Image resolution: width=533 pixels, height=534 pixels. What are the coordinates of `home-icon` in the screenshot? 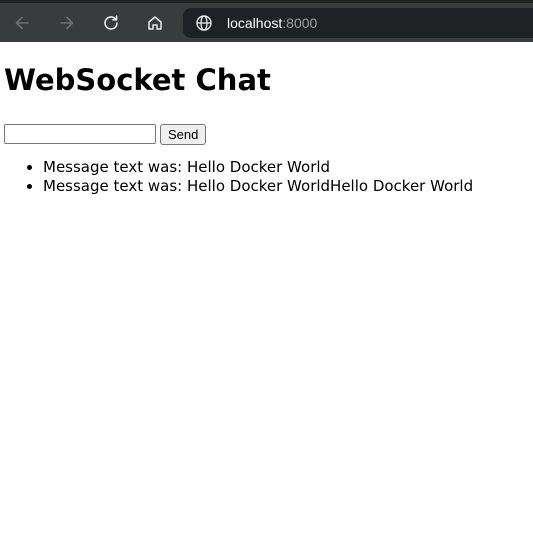 It's located at (155, 23).